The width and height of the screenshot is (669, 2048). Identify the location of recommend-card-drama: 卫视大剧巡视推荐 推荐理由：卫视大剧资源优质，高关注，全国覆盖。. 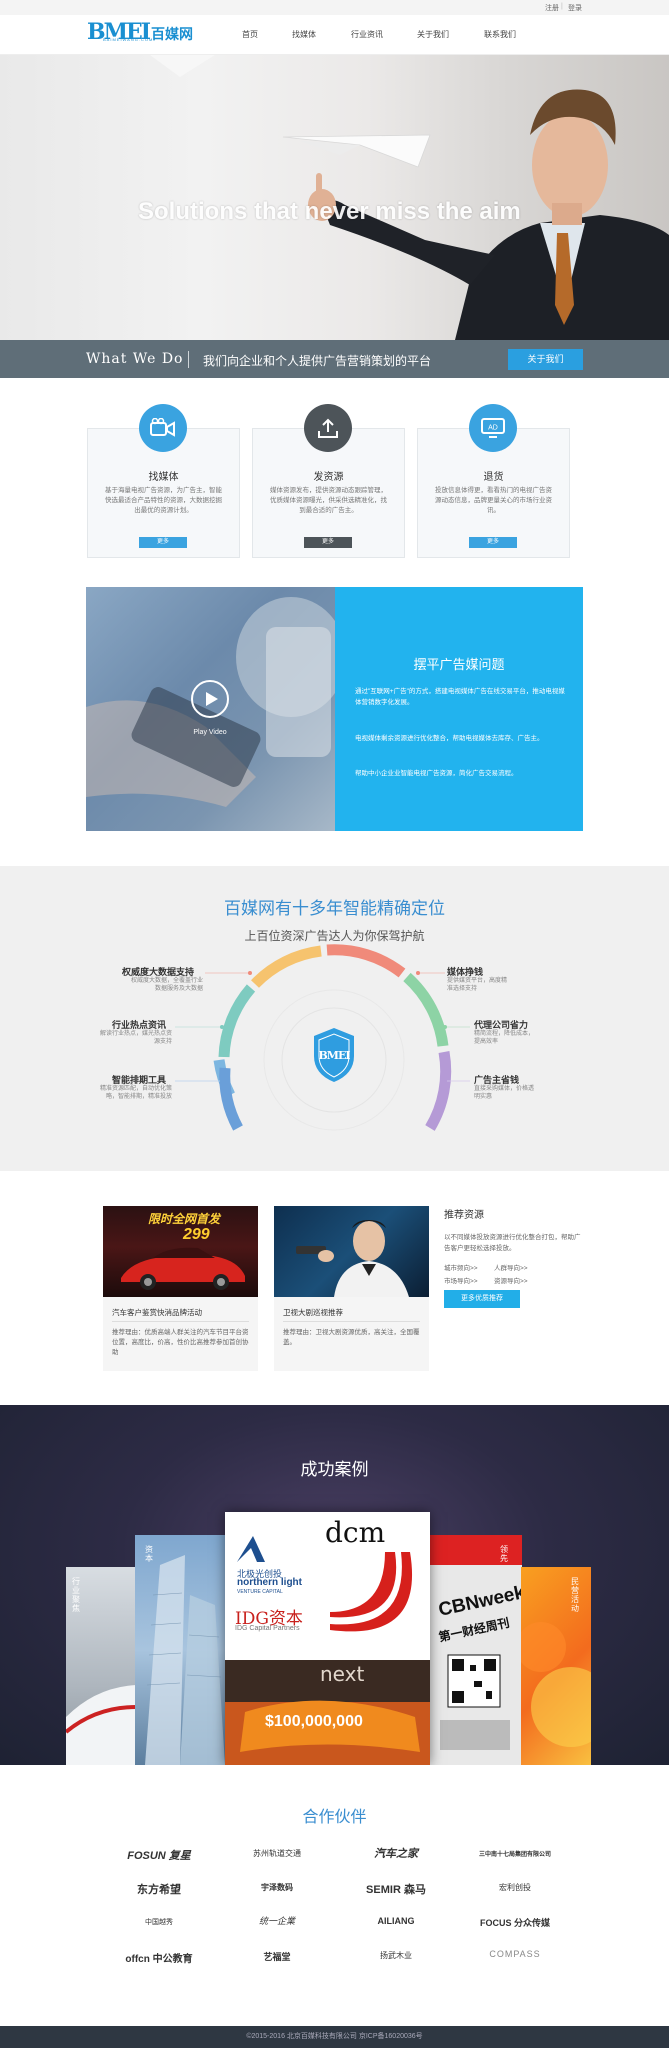
(351, 1288).